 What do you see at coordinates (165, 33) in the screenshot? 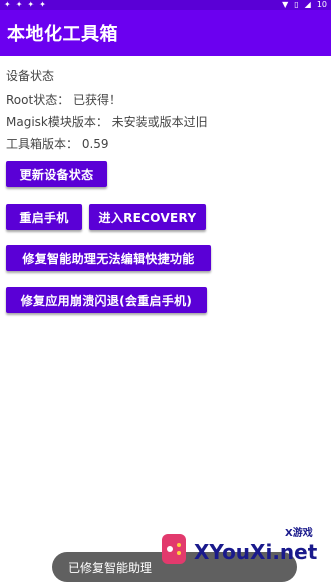
I see `app-bar: 本地化工具箱` at bounding box center [165, 33].